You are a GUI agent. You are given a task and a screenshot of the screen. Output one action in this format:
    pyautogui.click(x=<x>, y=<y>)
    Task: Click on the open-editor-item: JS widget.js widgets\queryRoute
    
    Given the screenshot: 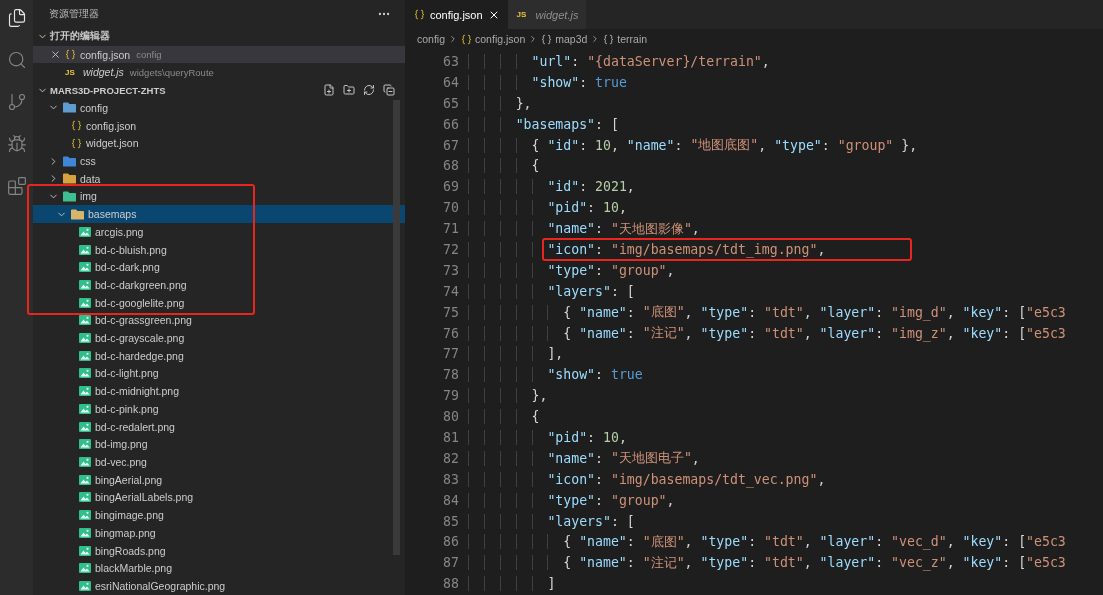 What is the action you would take?
    pyautogui.click(x=219, y=72)
    